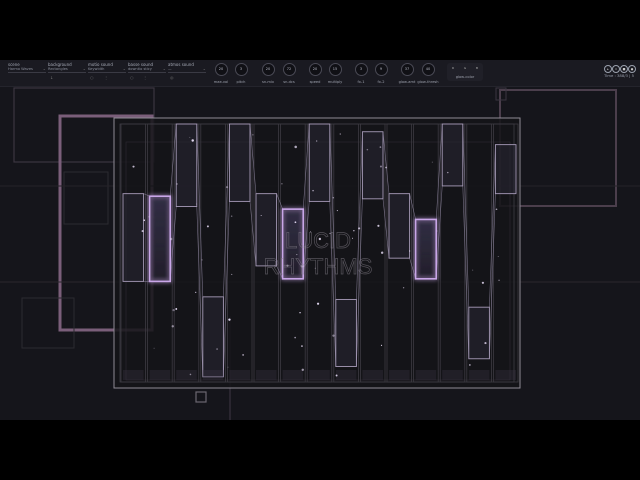 This screenshot has width=640, height=480. What do you see at coordinates (51, 77) in the screenshot?
I see `background-option-icon: ↓` at bounding box center [51, 77].